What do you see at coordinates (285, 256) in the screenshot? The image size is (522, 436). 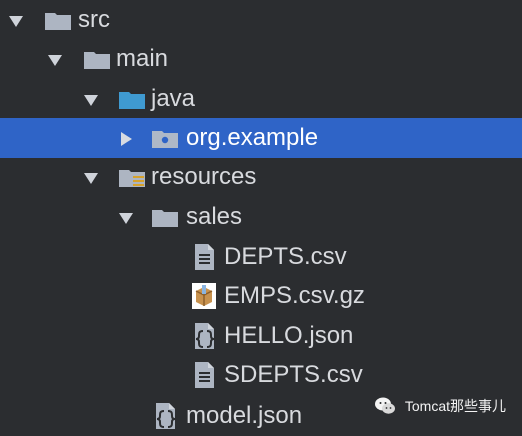 I see `tree-label-depts-csv: DEPTS.csv` at bounding box center [285, 256].